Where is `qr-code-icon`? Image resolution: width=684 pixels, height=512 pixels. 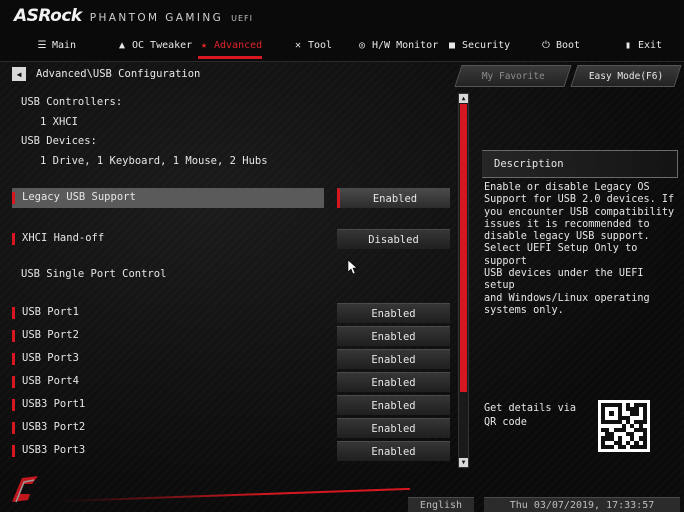 qr-code-icon is located at coordinates (624, 426).